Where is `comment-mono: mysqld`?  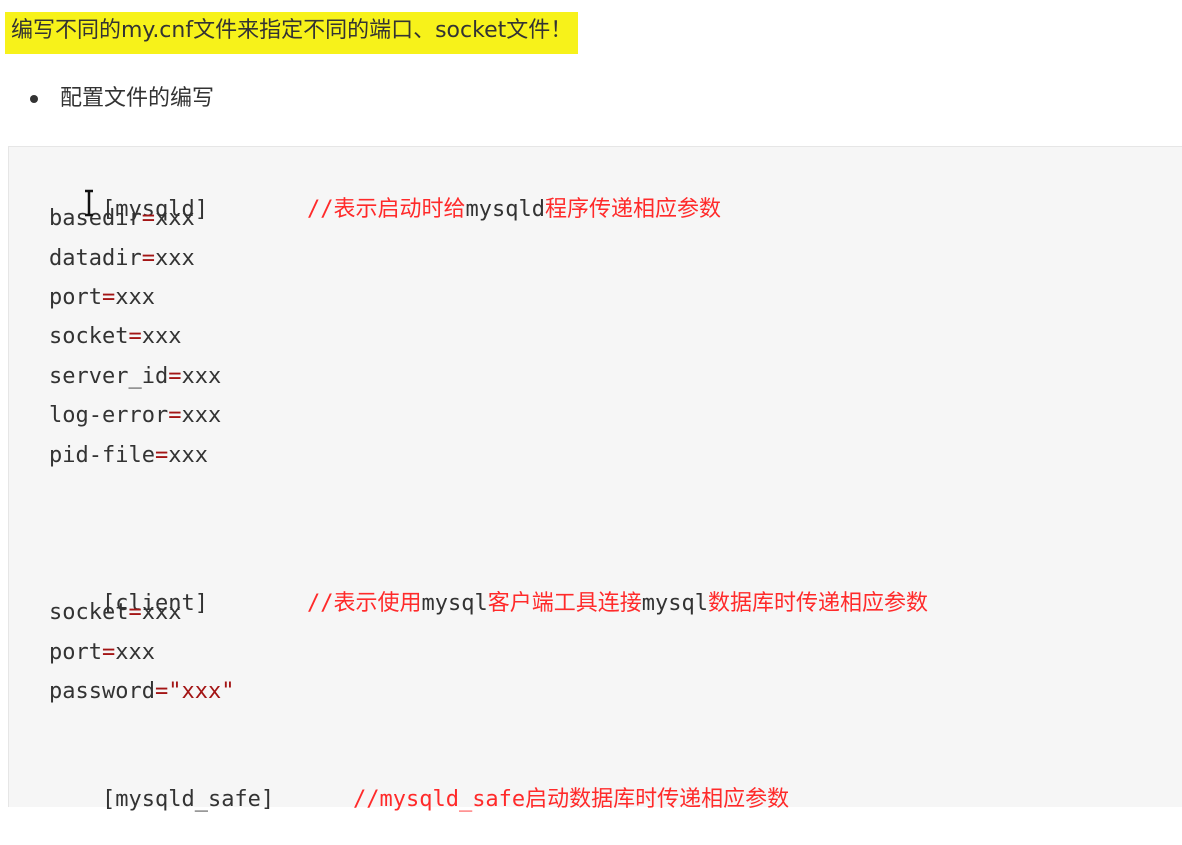 comment-mono: mysqld is located at coordinates (505, 209).